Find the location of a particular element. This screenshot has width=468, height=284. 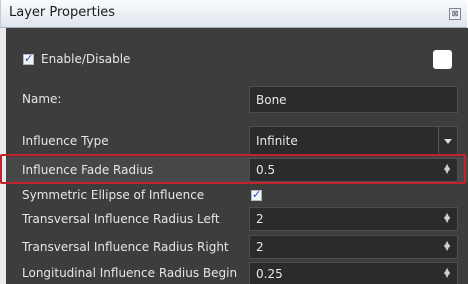

longitudinal-begin-label: Longitudinal Influence Radius Begin is located at coordinates (130, 273).